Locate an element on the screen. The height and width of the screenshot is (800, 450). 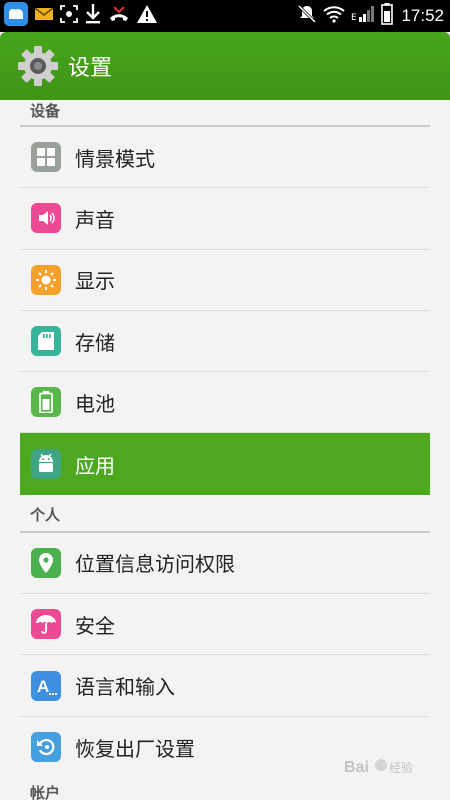
settings-item-label: 存储 is located at coordinates (95, 342).